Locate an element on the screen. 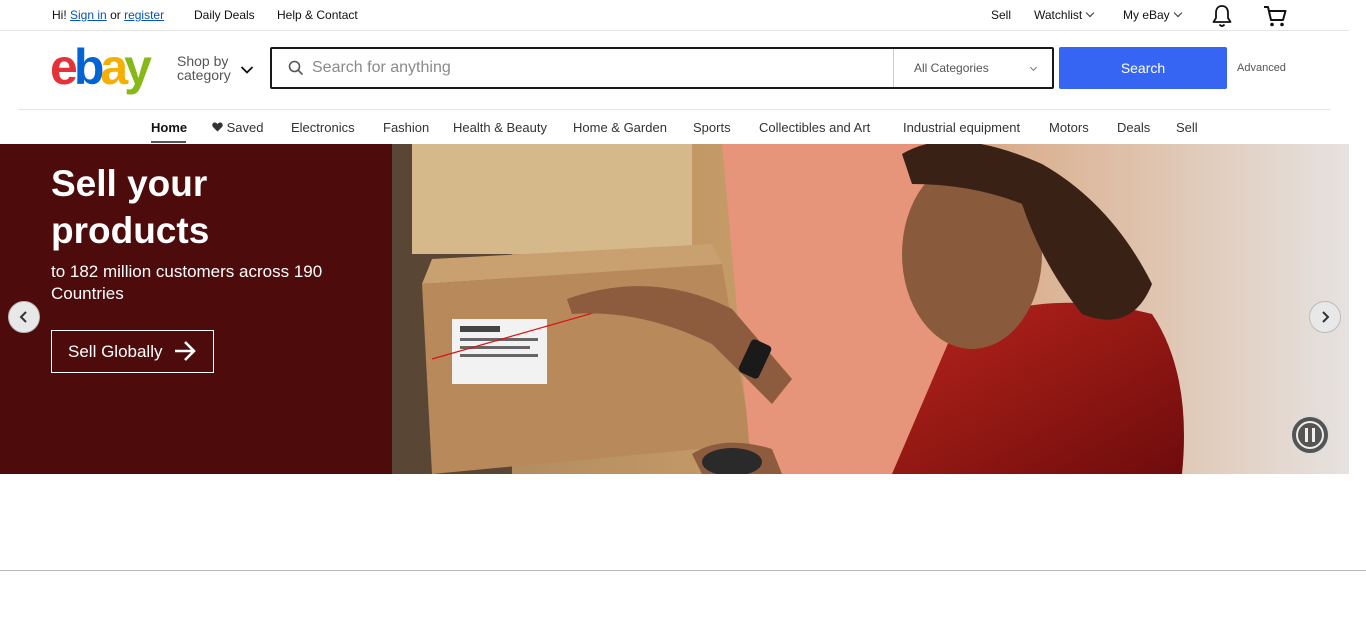 This screenshot has height=632, width=1366. nav-item-home: Home is located at coordinates (169, 127).